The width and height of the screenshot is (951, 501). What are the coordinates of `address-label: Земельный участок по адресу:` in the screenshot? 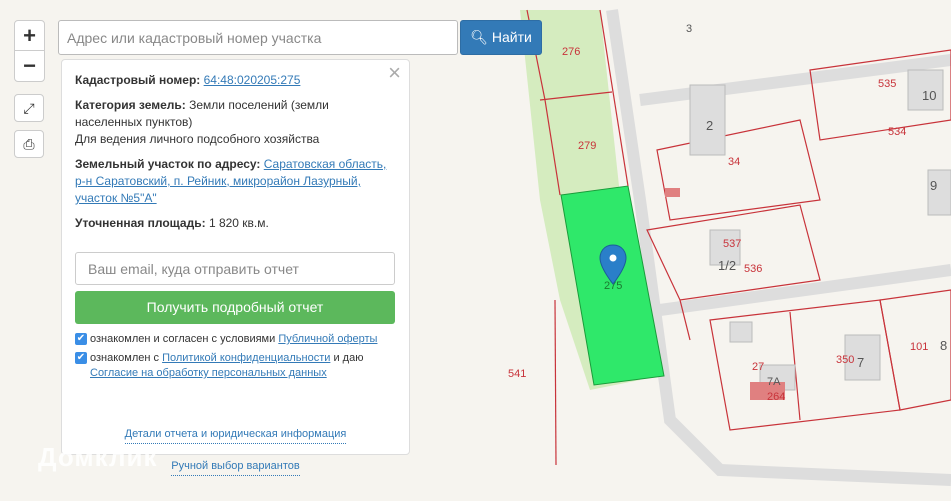 It's located at (168, 164).